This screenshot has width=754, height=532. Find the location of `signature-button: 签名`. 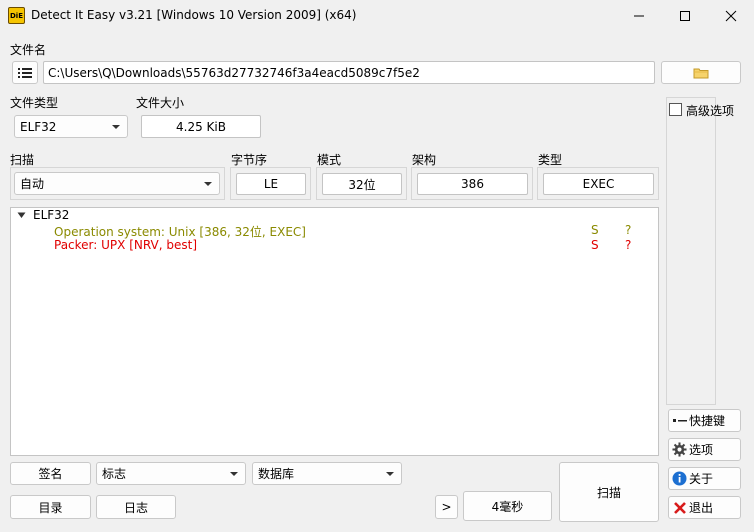

signature-button: 签名 is located at coordinates (50, 473).